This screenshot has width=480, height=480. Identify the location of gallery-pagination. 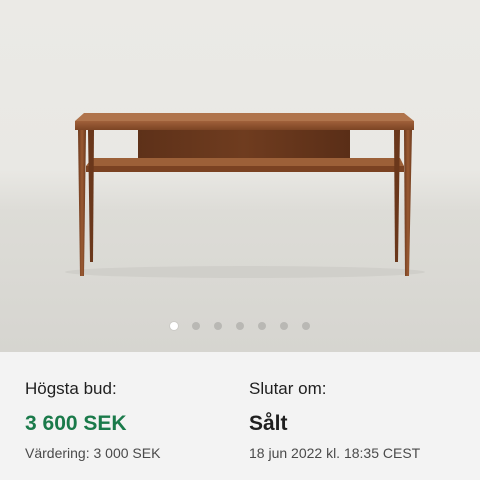
(240, 326).